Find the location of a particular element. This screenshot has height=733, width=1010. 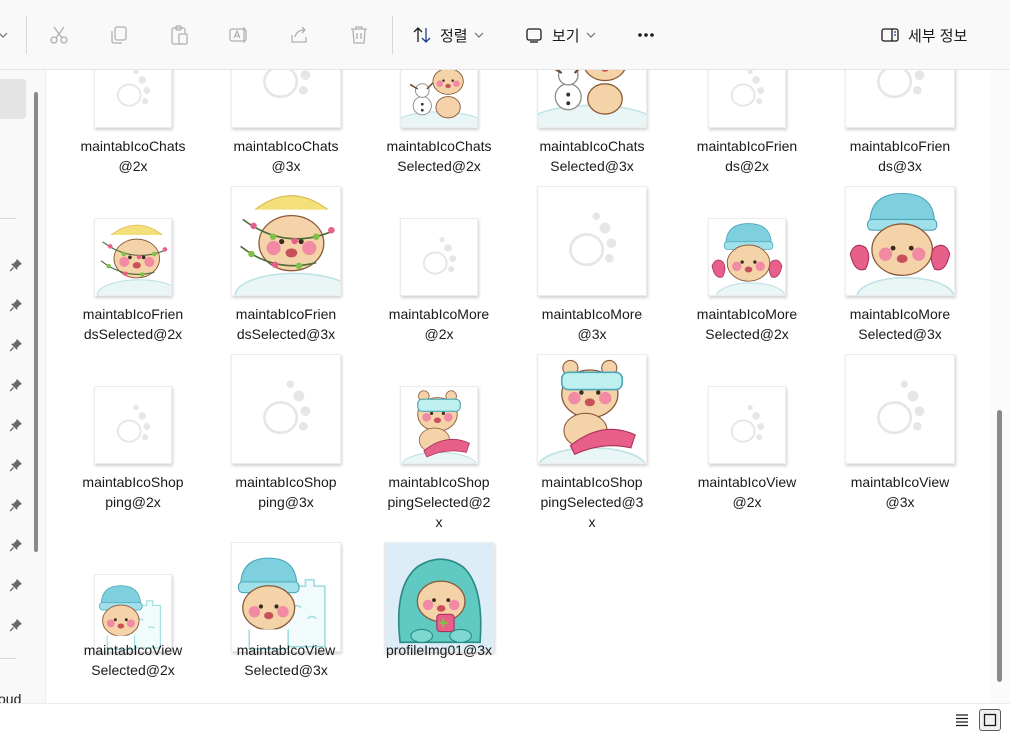

sort-label: 정렬 is located at coordinates (454, 36).